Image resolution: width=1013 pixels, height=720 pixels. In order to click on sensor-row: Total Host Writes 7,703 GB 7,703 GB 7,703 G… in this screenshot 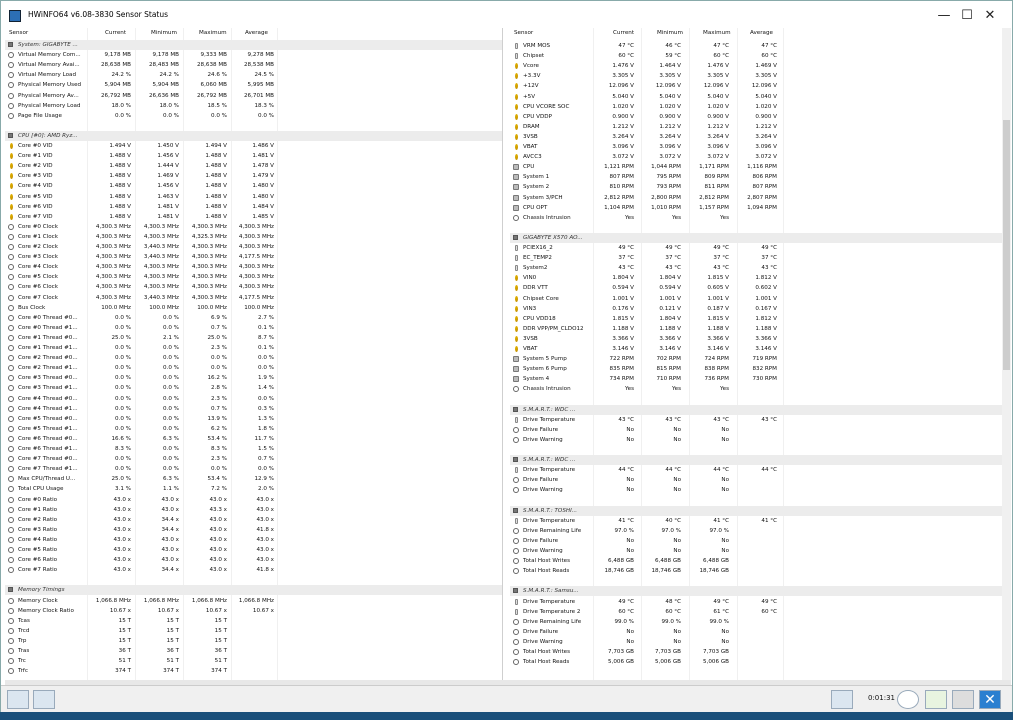, I will do `click(760, 652)`.